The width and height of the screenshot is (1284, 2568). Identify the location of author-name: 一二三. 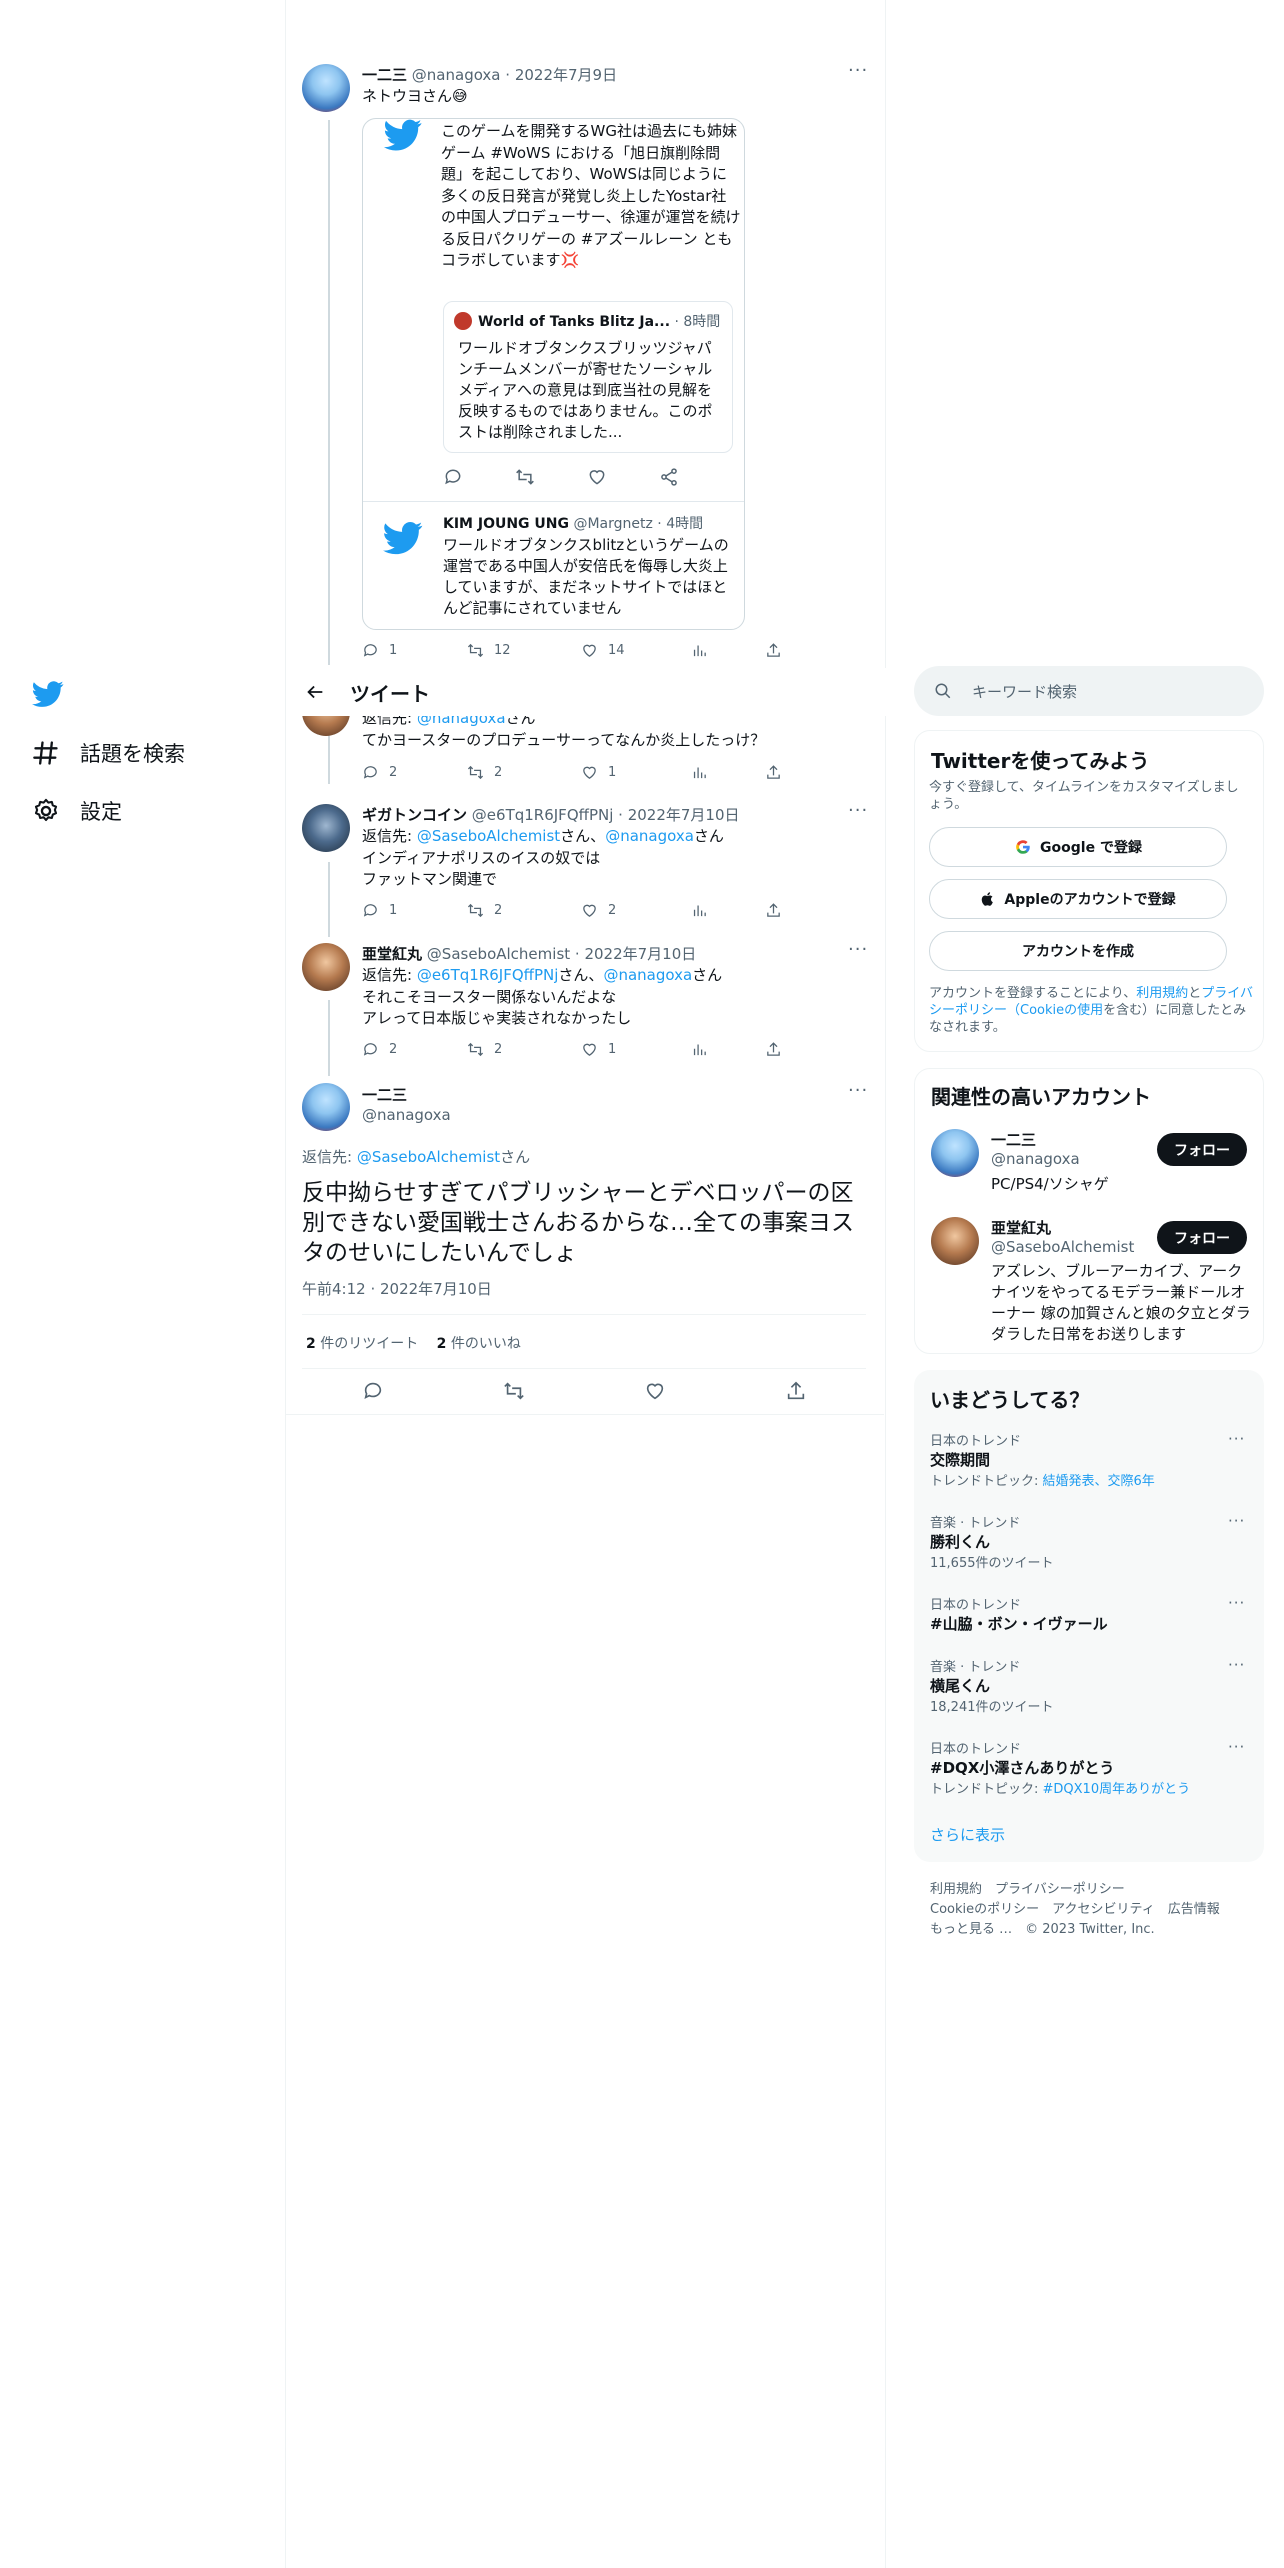
(384, 75).